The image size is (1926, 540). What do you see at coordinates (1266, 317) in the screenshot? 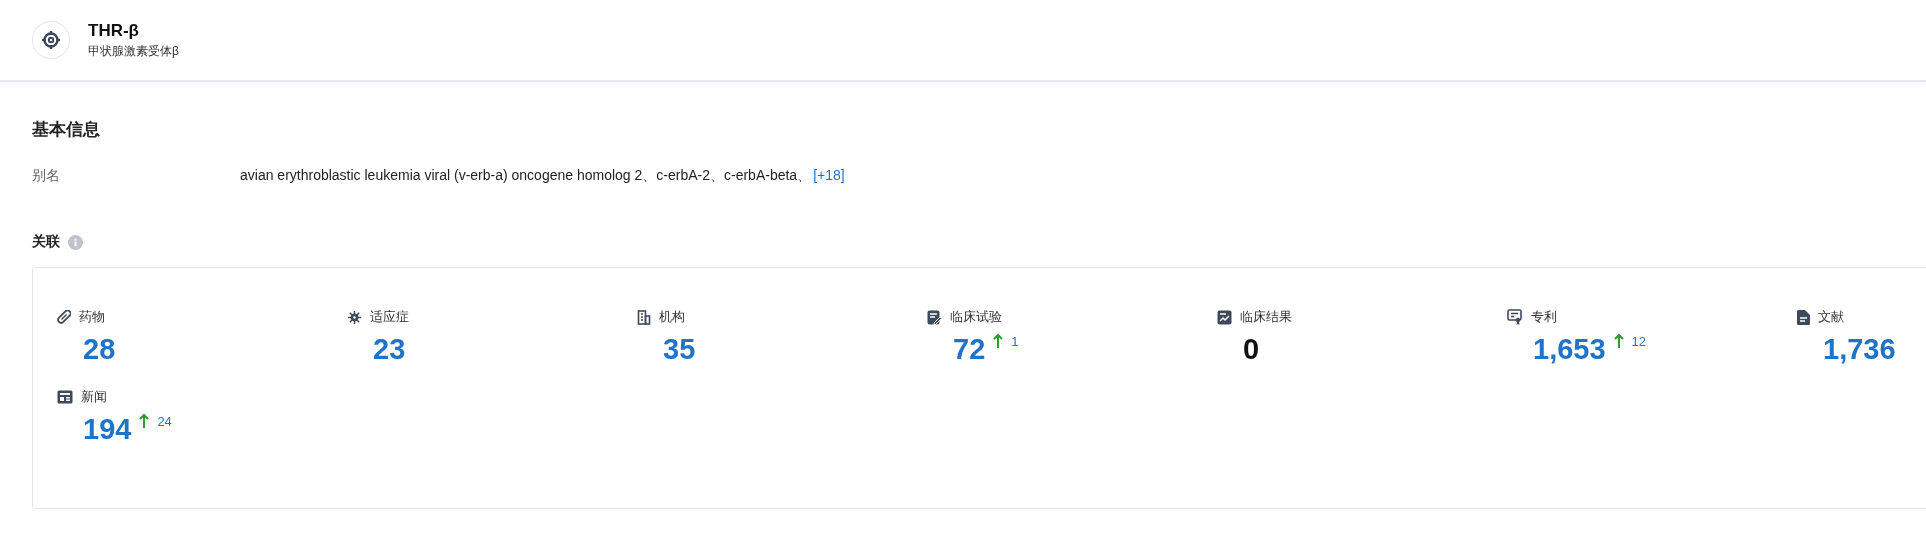
I see `category-label: 临床结果` at bounding box center [1266, 317].